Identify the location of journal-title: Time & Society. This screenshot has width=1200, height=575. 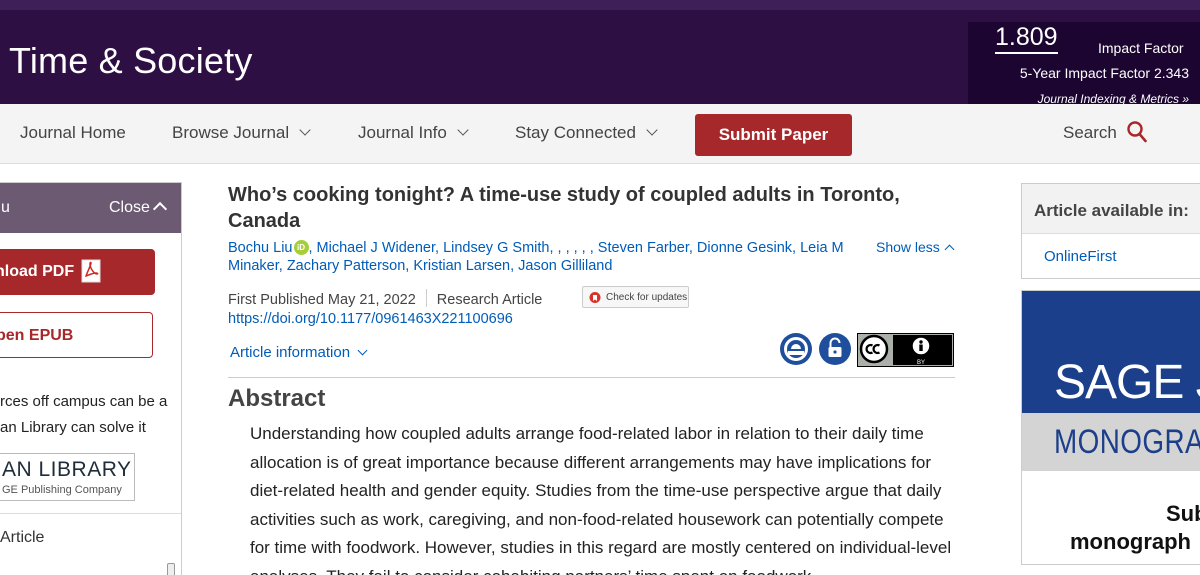
(131, 61).